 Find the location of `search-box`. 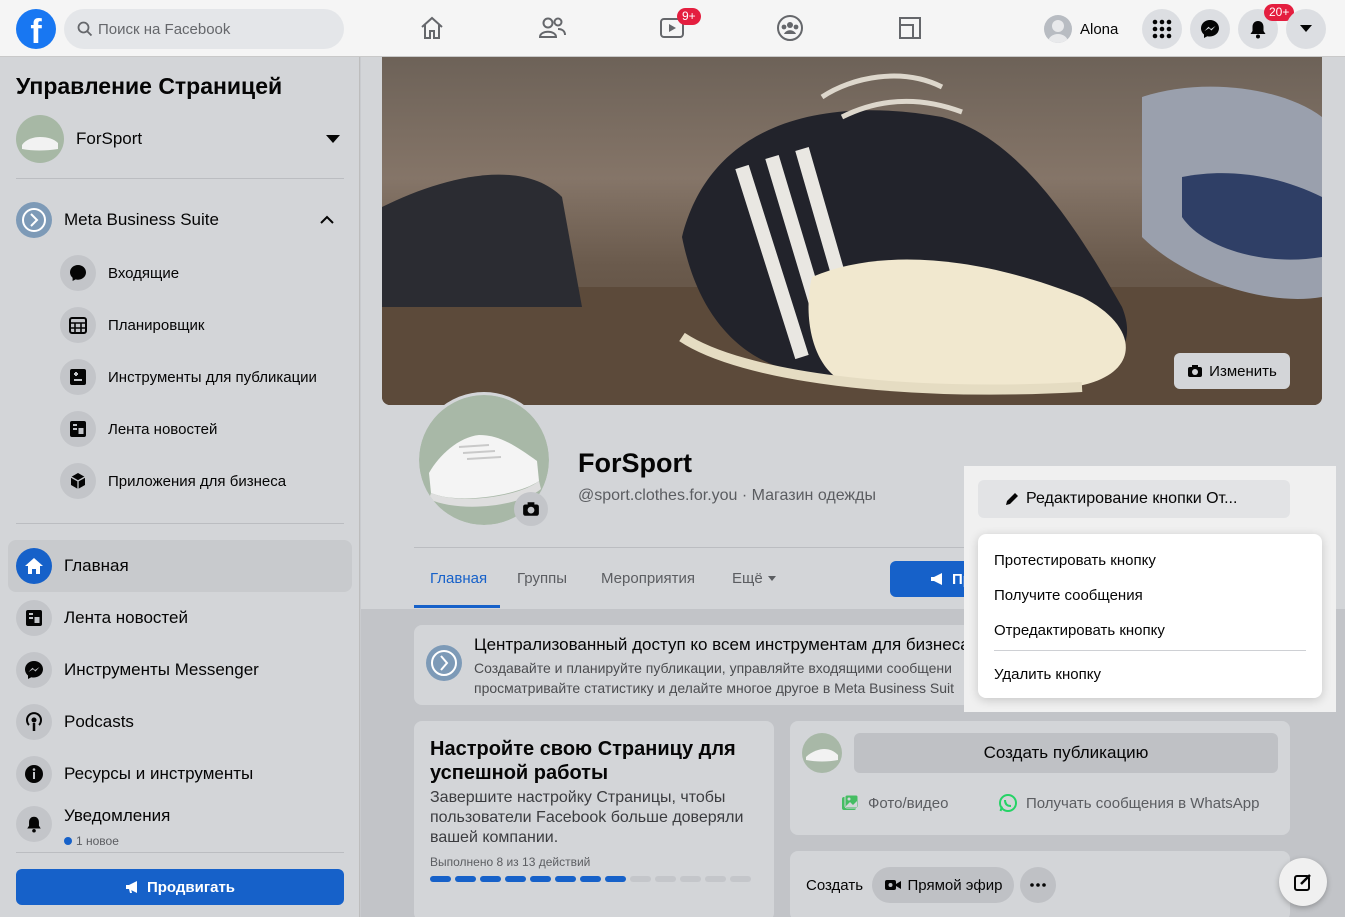

search-box is located at coordinates (204, 29).